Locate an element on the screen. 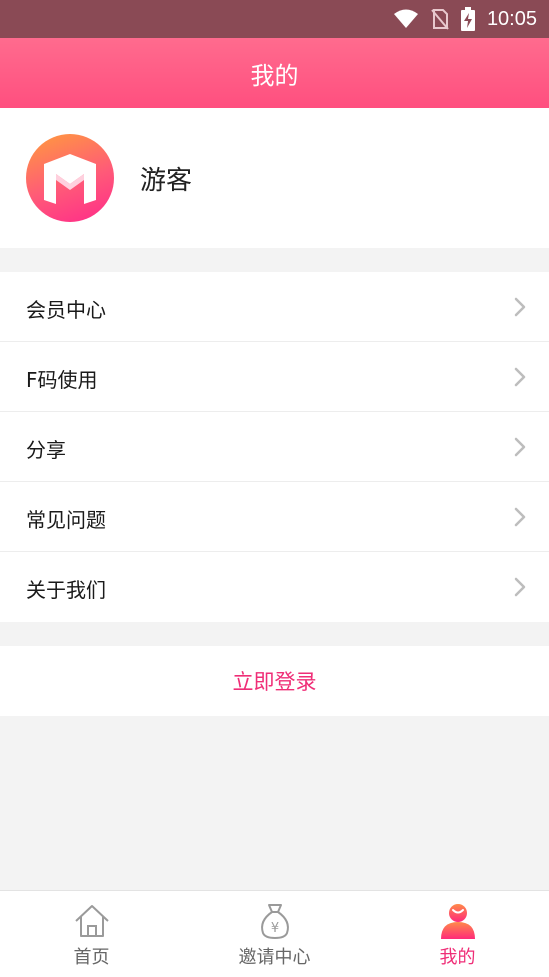  menu-item-label: F码使用 is located at coordinates (62, 380).